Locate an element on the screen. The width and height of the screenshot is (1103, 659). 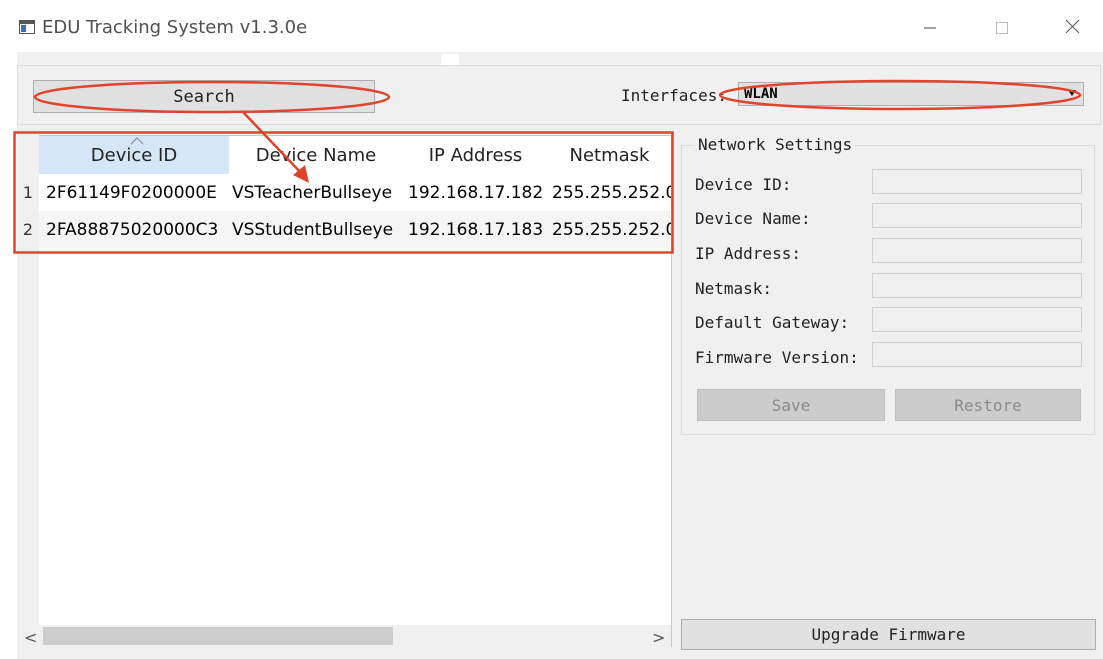
scrollbar-thumb is located at coordinates (218, 636).